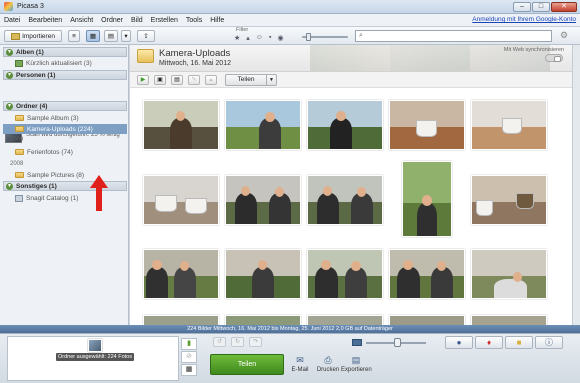 The width and height of the screenshot is (580, 383). Describe the element at coordinates (280, 38) in the screenshot. I see `location-filter-icon: ◉` at that location.